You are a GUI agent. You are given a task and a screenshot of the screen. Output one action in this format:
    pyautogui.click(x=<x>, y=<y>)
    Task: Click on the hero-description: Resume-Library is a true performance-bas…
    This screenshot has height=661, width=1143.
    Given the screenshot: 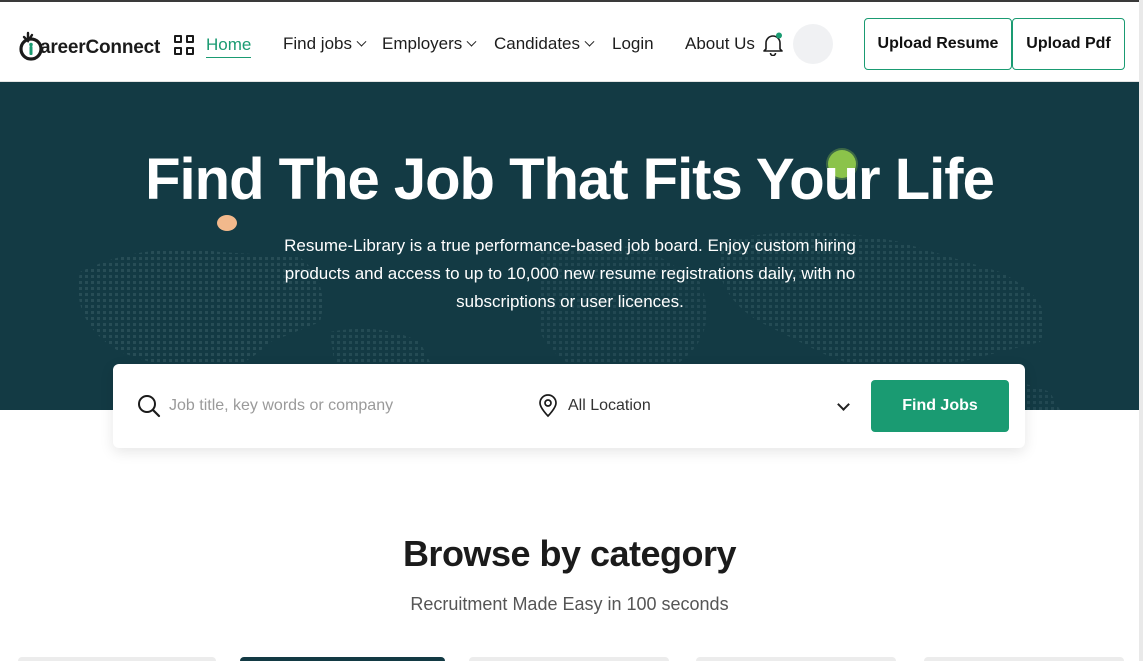 What is the action you would take?
    pyautogui.click(x=570, y=273)
    